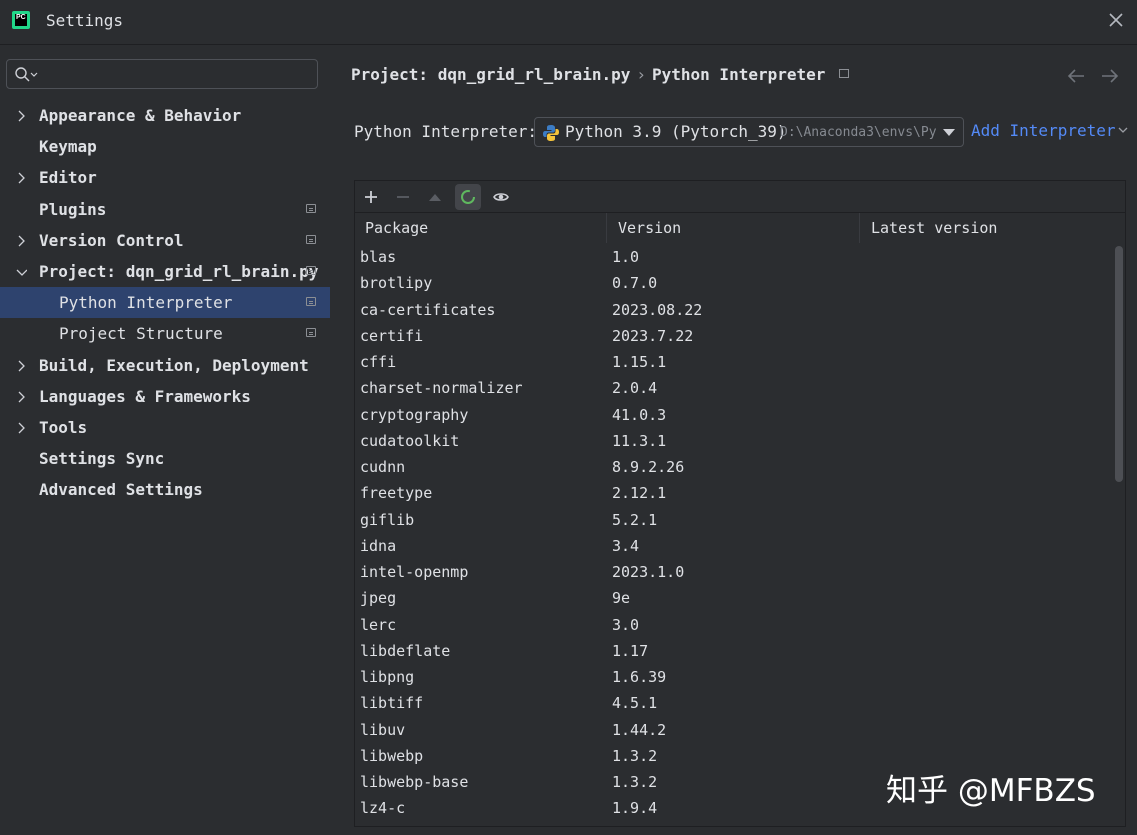 The image size is (1137, 835). I want to click on sidebar-item-version-control: Version Control, so click(165, 240).